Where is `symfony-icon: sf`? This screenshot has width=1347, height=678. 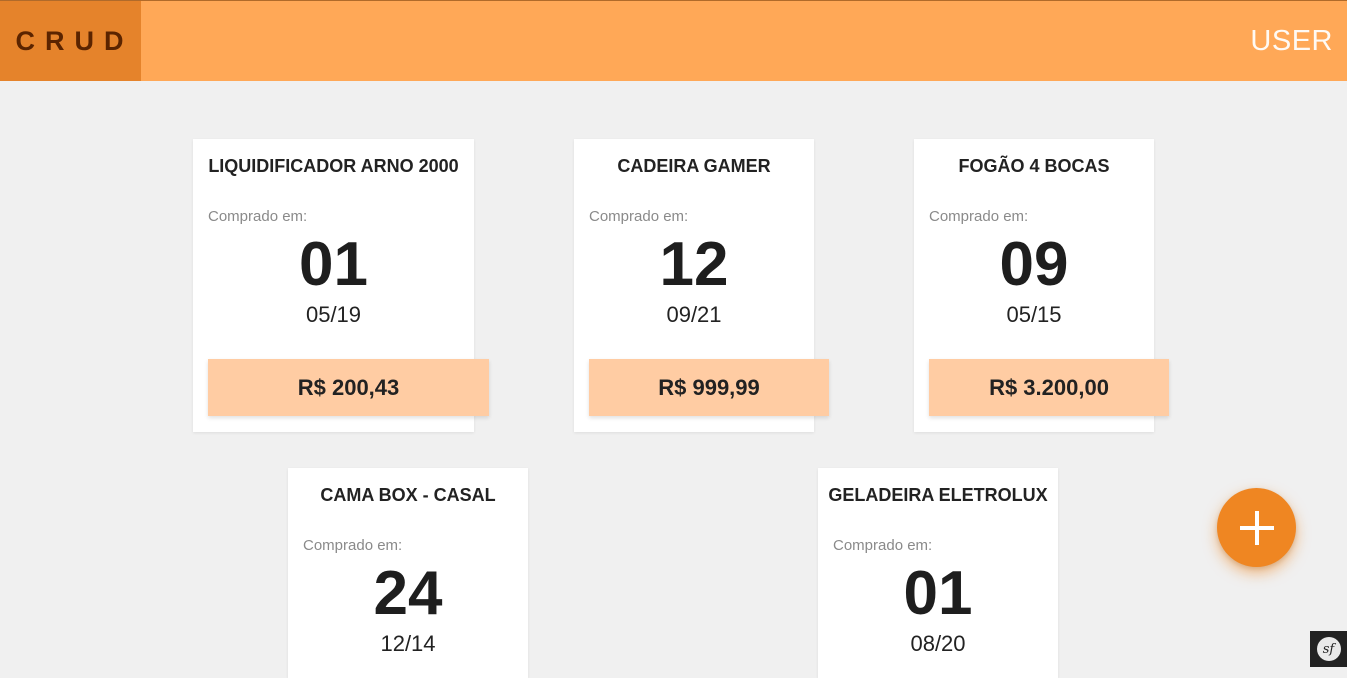 symfony-icon: sf is located at coordinates (1328, 649).